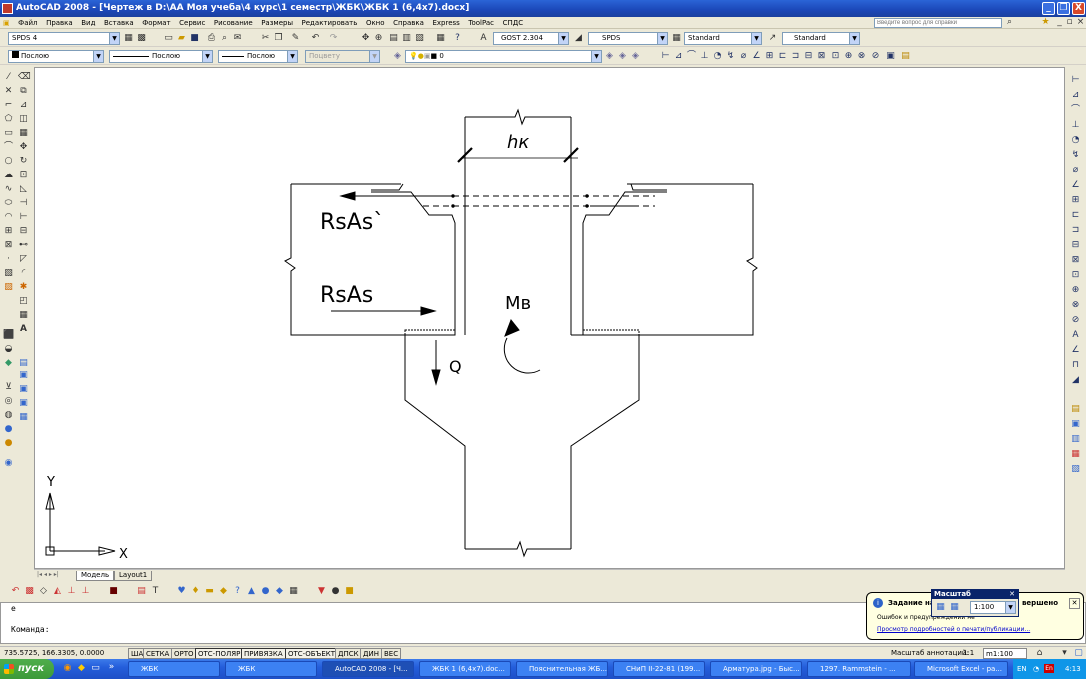 The height and width of the screenshot is (679, 1086). Describe the element at coordinates (23, 105) in the screenshot. I see `mirror-icon: ⊿` at that location.